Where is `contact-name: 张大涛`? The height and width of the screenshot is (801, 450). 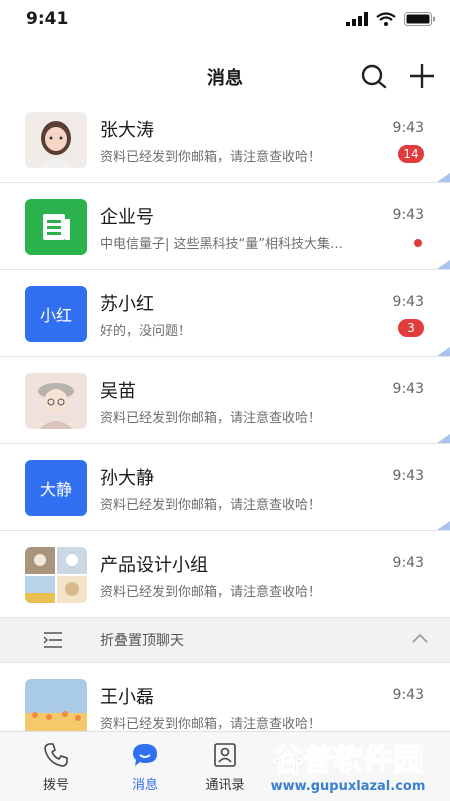 contact-name: 张大涛 is located at coordinates (127, 130).